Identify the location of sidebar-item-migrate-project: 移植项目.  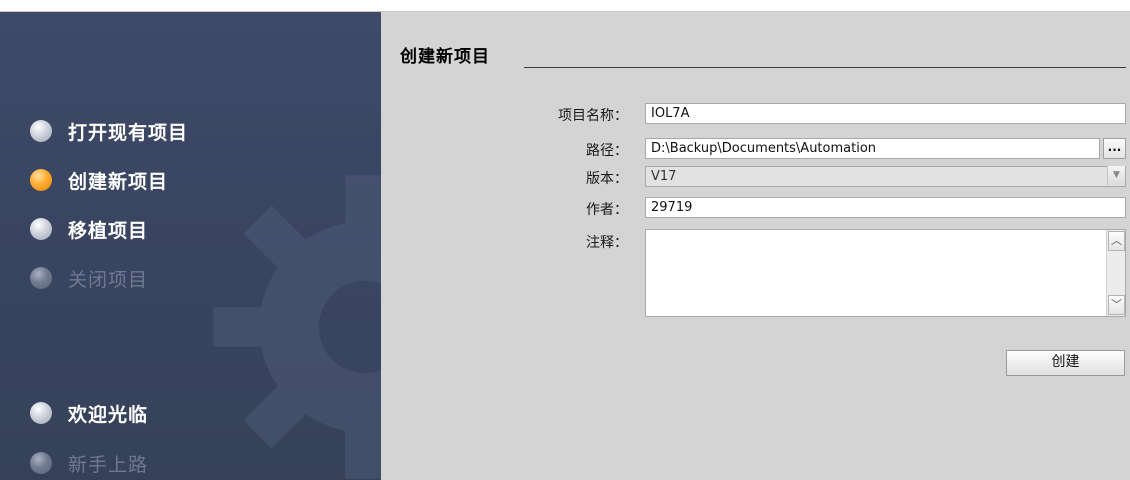
(89, 229).